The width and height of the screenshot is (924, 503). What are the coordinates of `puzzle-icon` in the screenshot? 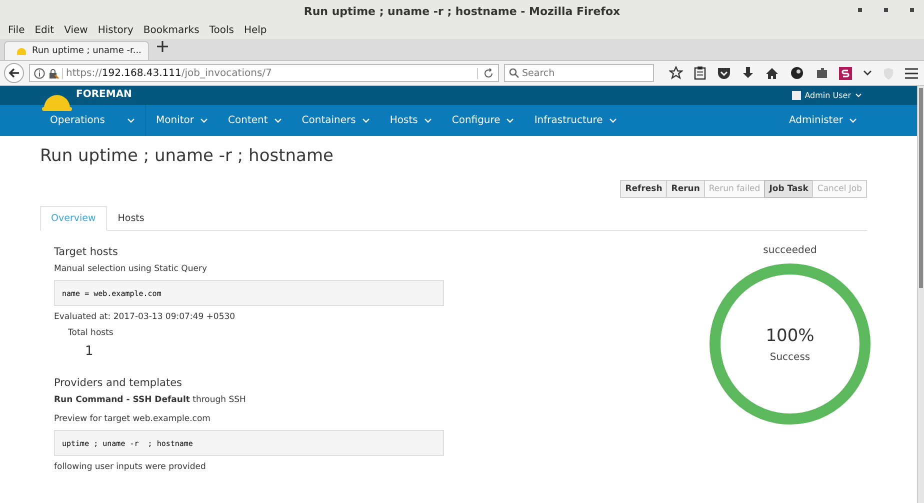 It's located at (822, 73).